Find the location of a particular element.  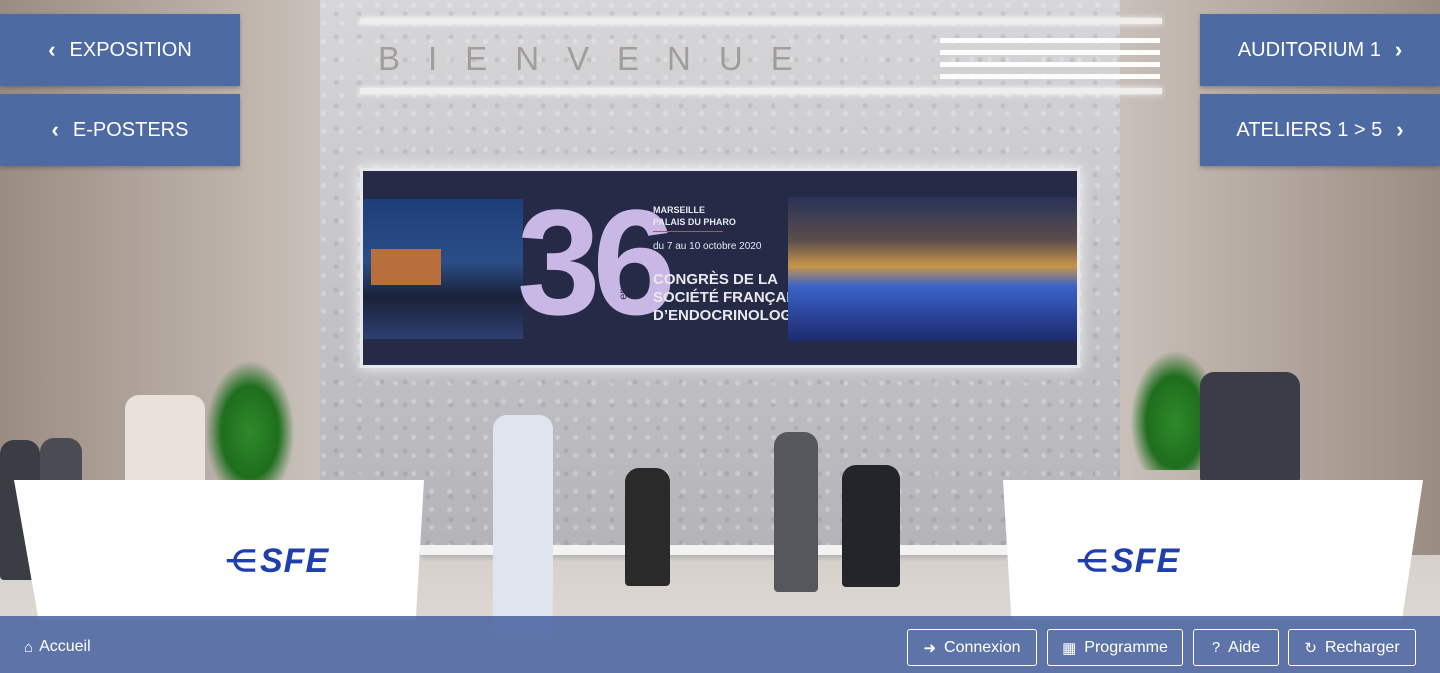

nav-eposters-button: ‹ E-POSTERS is located at coordinates (120, 130).